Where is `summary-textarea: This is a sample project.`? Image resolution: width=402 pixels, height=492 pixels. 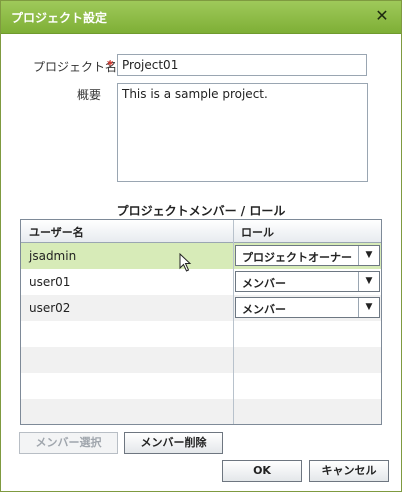 summary-textarea: This is a sample project. is located at coordinates (242, 132).